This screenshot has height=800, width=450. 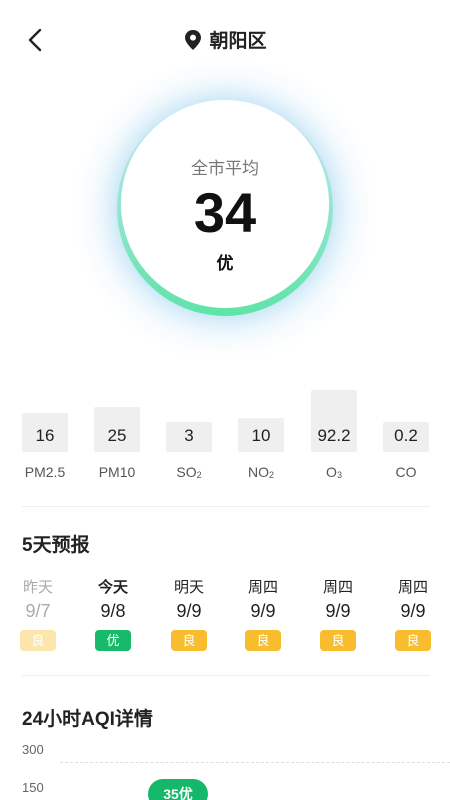 I want to click on location-title: 朝阳区, so click(x=225, y=39).